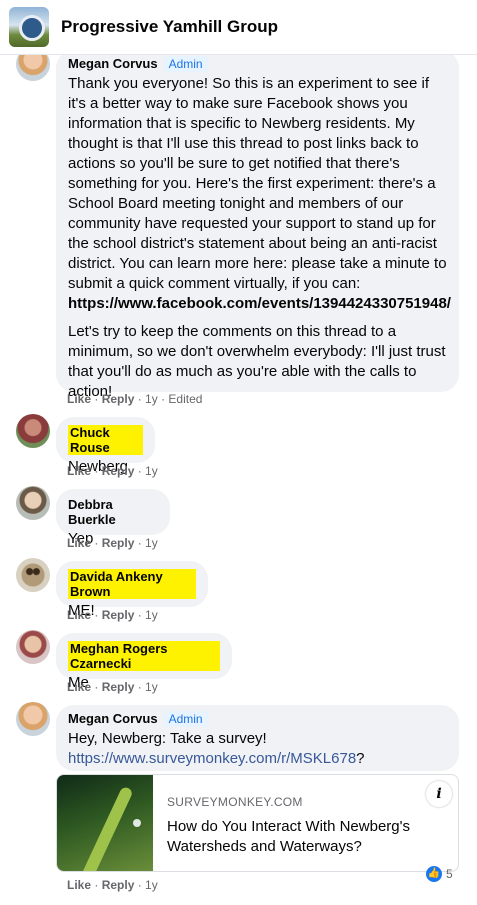  Describe the element at coordinates (167, 738) in the screenshot. I see `comment-line: Hey, Newberg: Take a survey!` at that location.